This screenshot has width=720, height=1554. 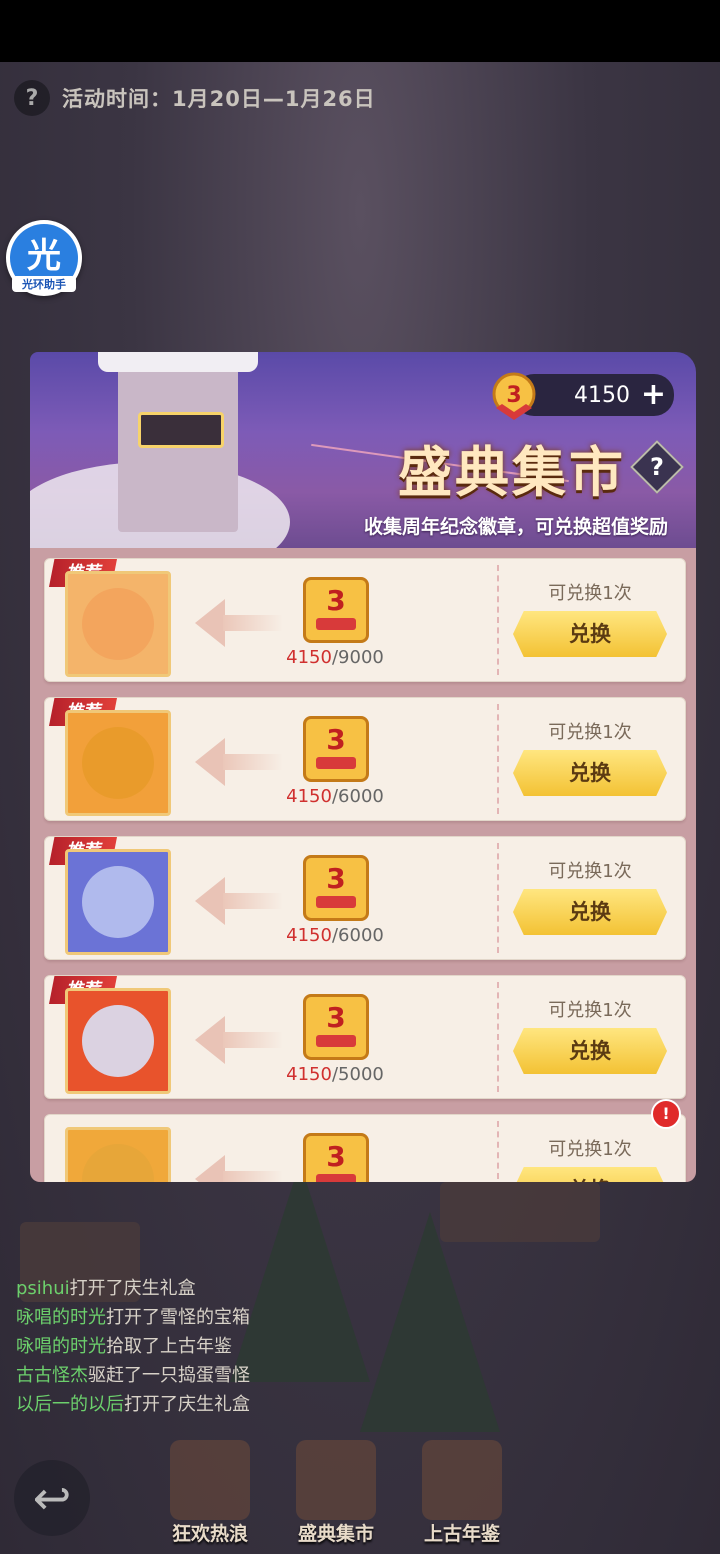 I want to click on feed-action: 打开了雪怪的宝箱, so click(x=178, y=1317).